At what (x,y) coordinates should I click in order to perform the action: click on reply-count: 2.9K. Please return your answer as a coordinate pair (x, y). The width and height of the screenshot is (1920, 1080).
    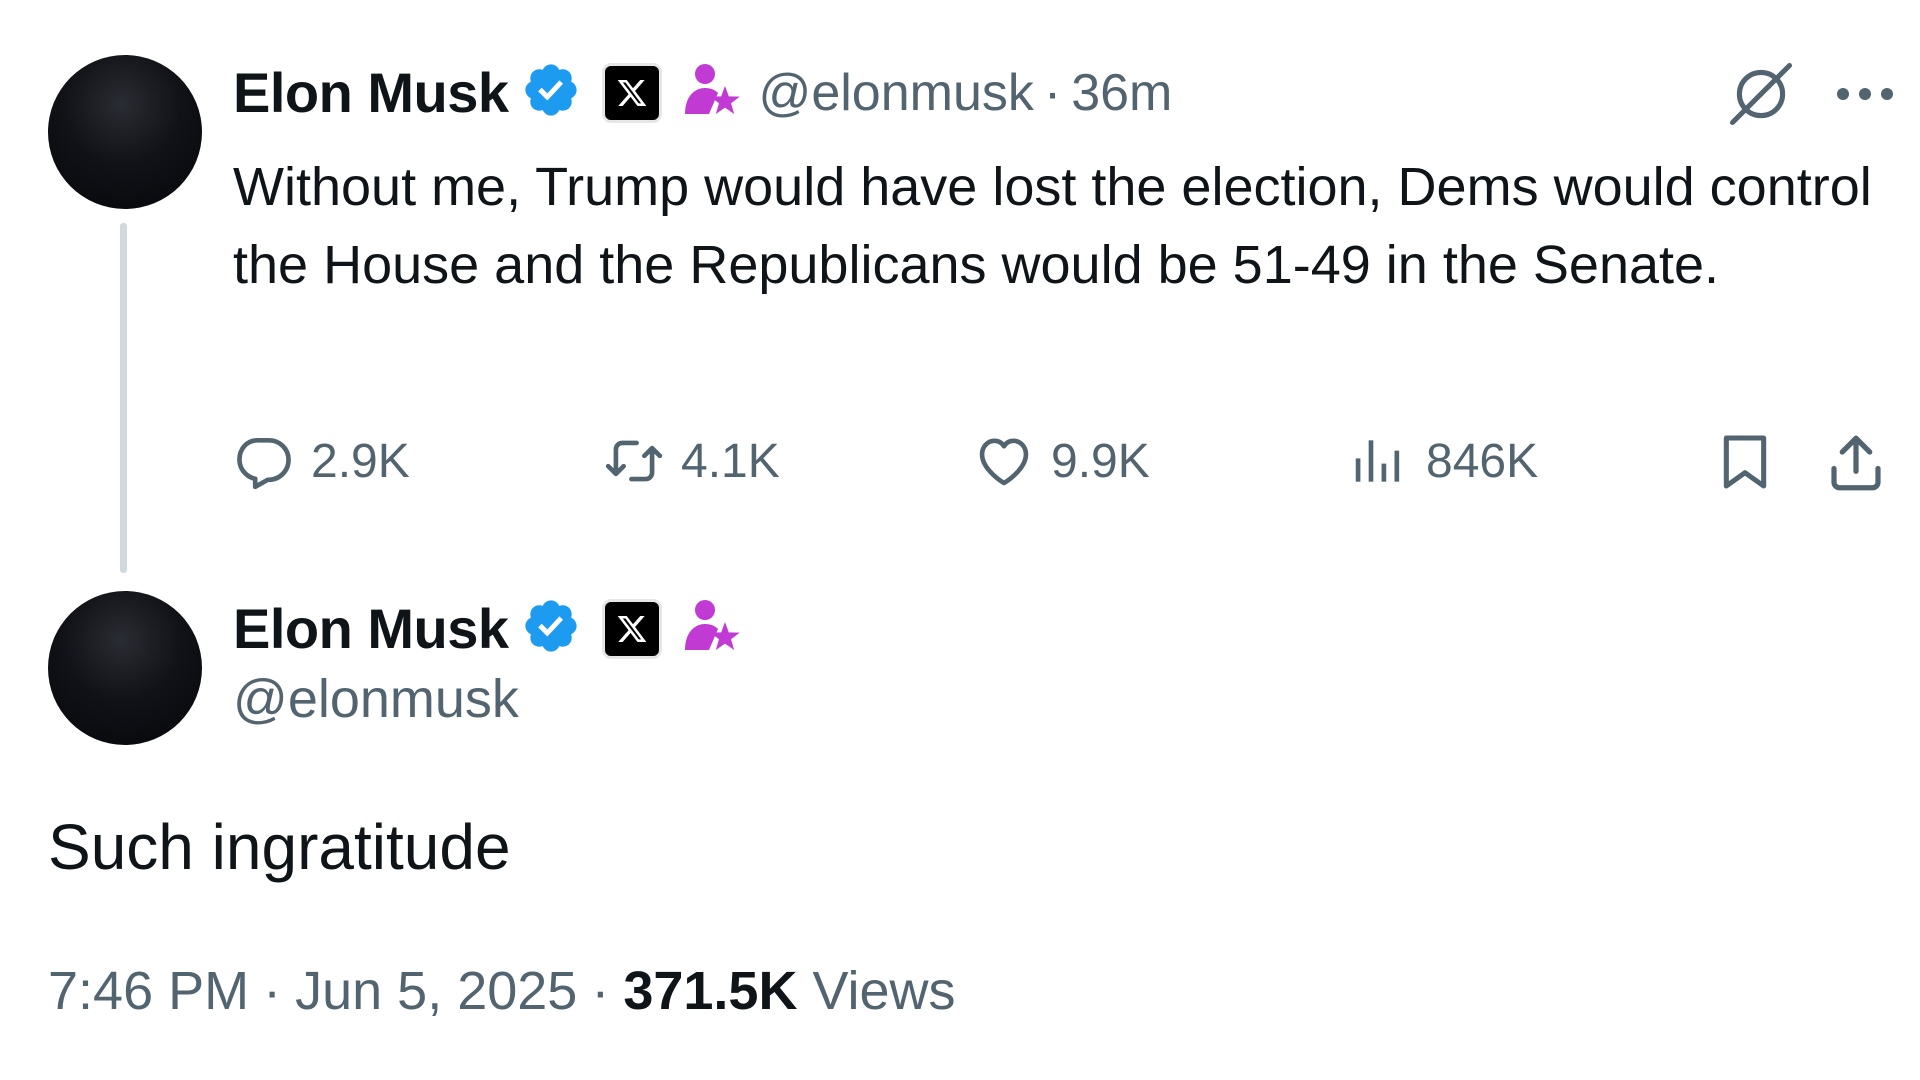
    Looking at the image, I should click on (360, 461).